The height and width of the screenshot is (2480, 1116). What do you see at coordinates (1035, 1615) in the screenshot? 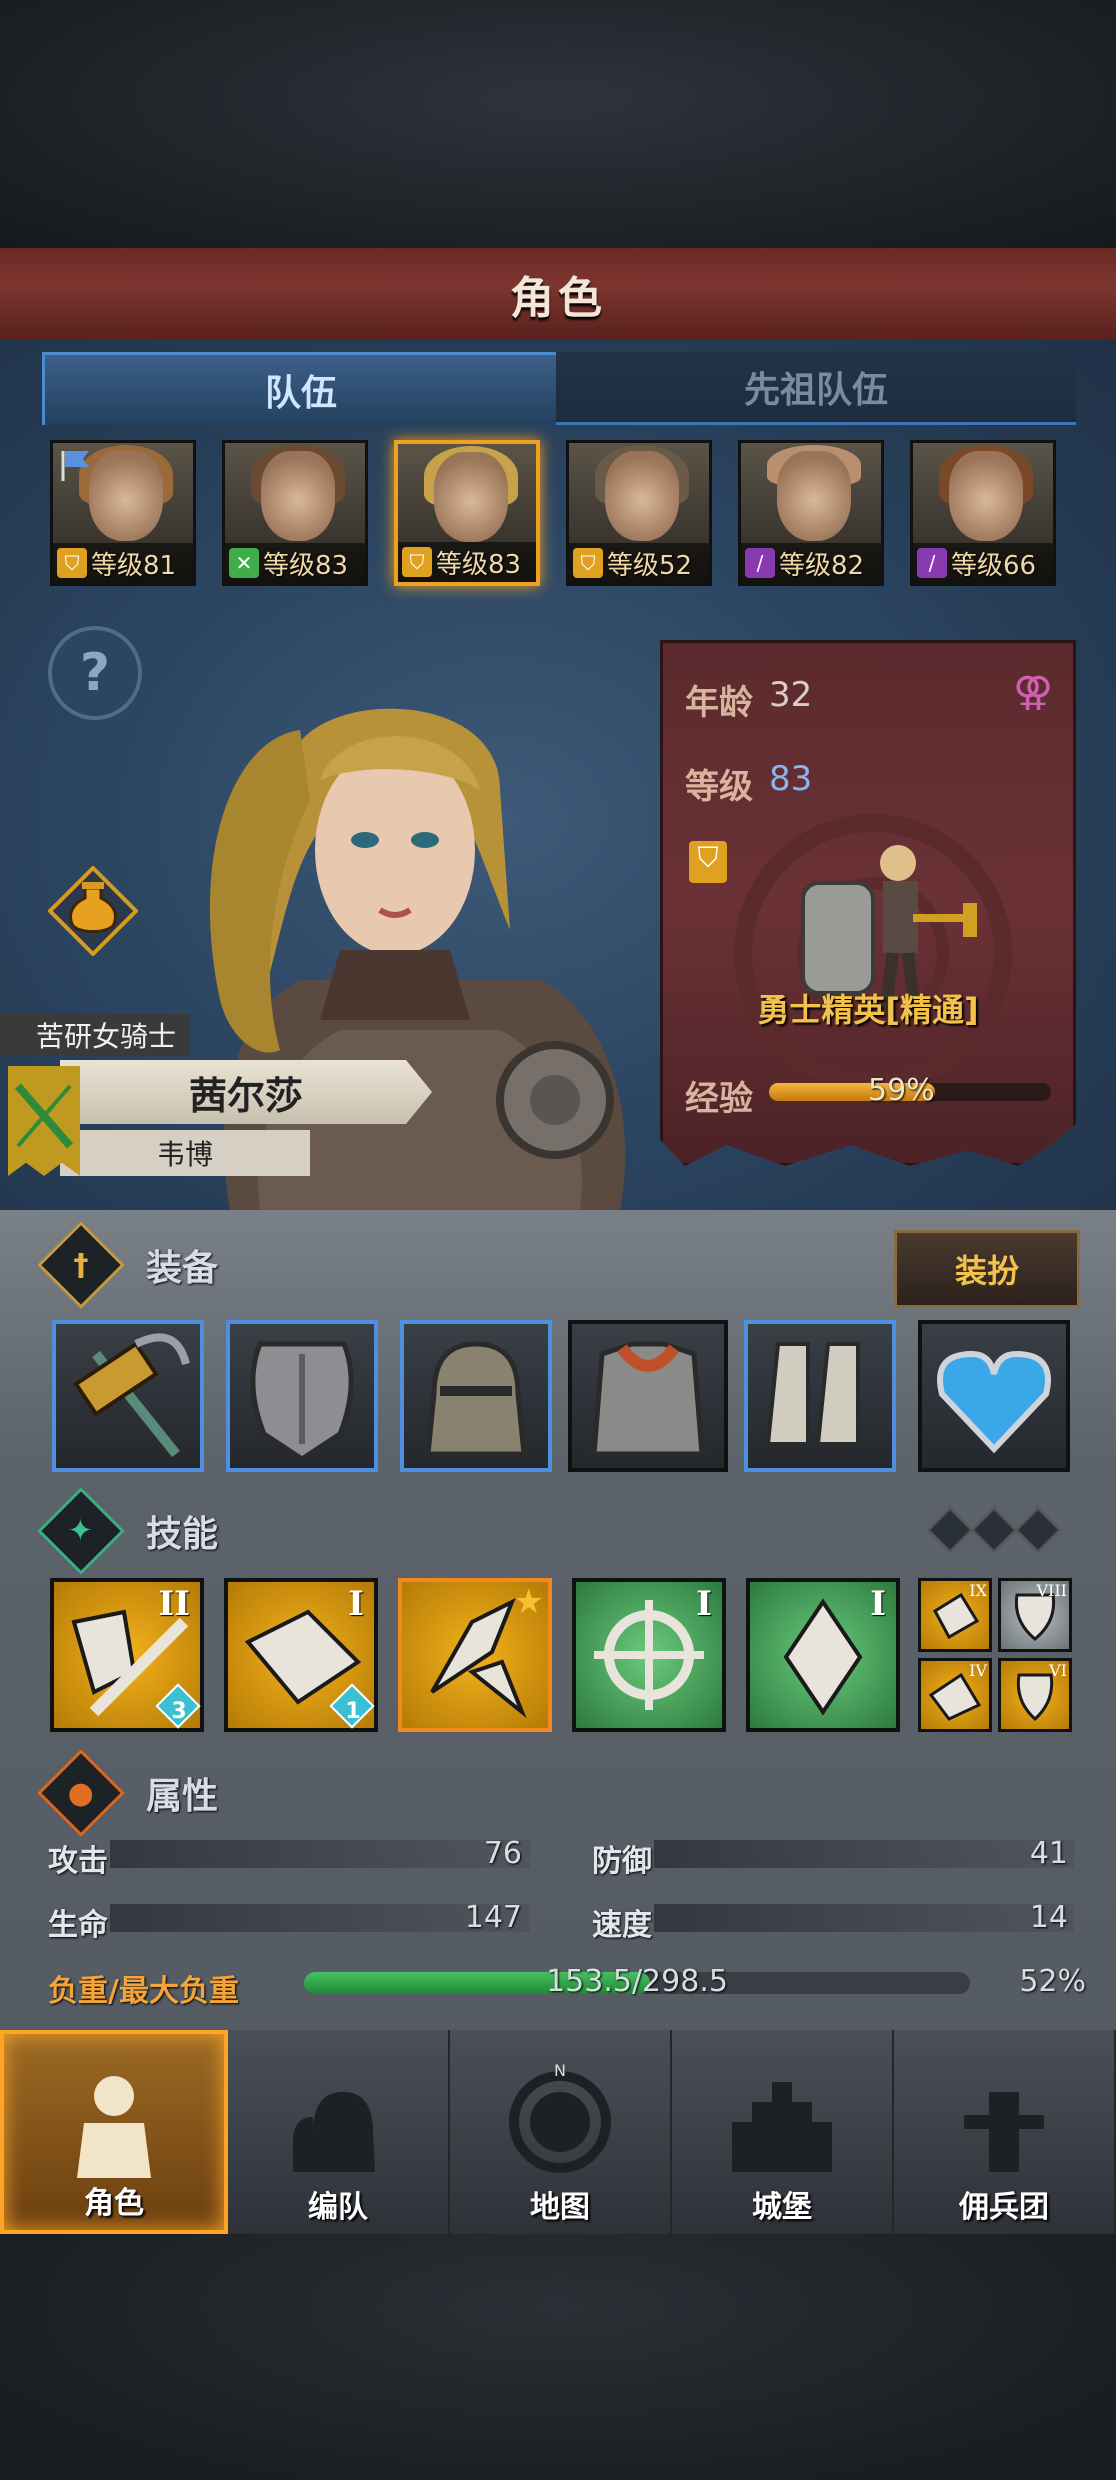
I see `passive-skill-slot: VIII` at bounding box center [1035, 1615].